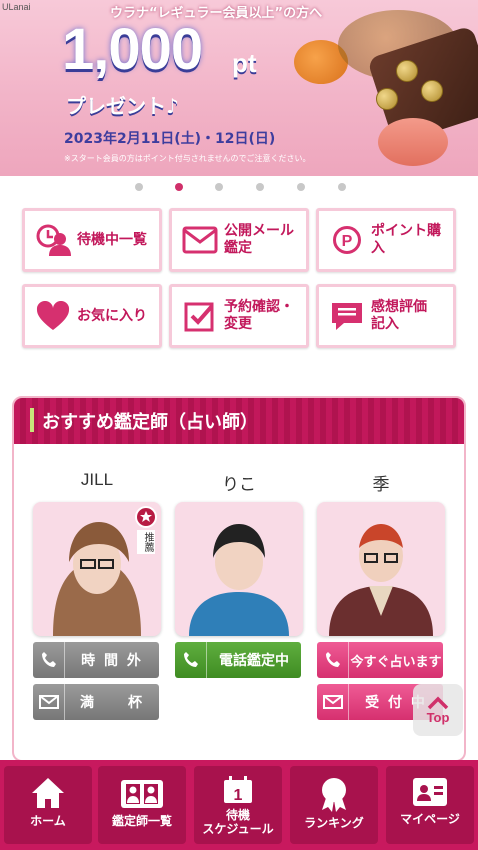 The height and width of the screenshot is (850, 478). I want to click on public-mail-label: 公開メール 鑑定, so click(259, 240).